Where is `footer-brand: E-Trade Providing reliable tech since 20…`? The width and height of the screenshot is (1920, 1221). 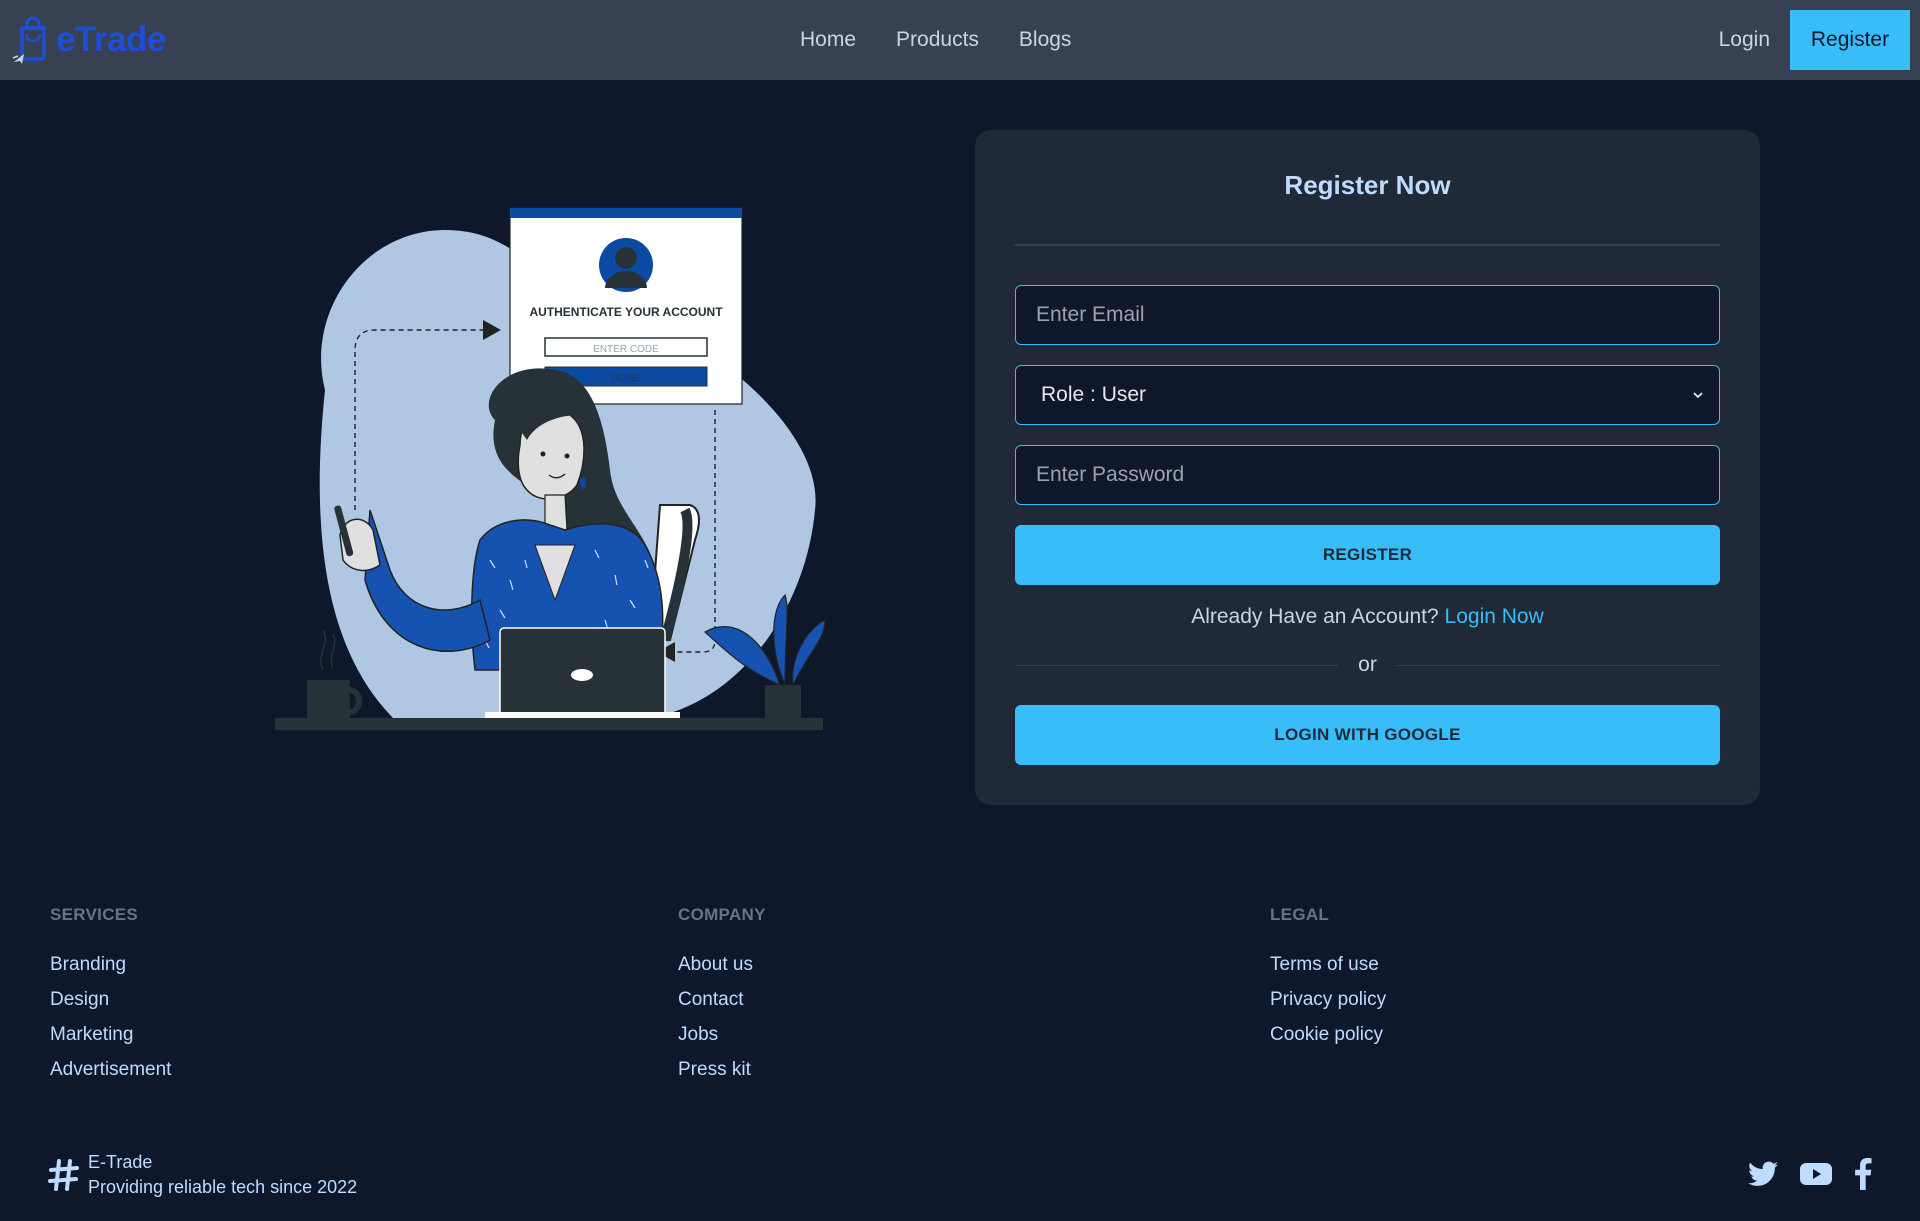
footer-brand: E-Trade Providing reliable tech since 20… is located at coordinates (202, 1175).